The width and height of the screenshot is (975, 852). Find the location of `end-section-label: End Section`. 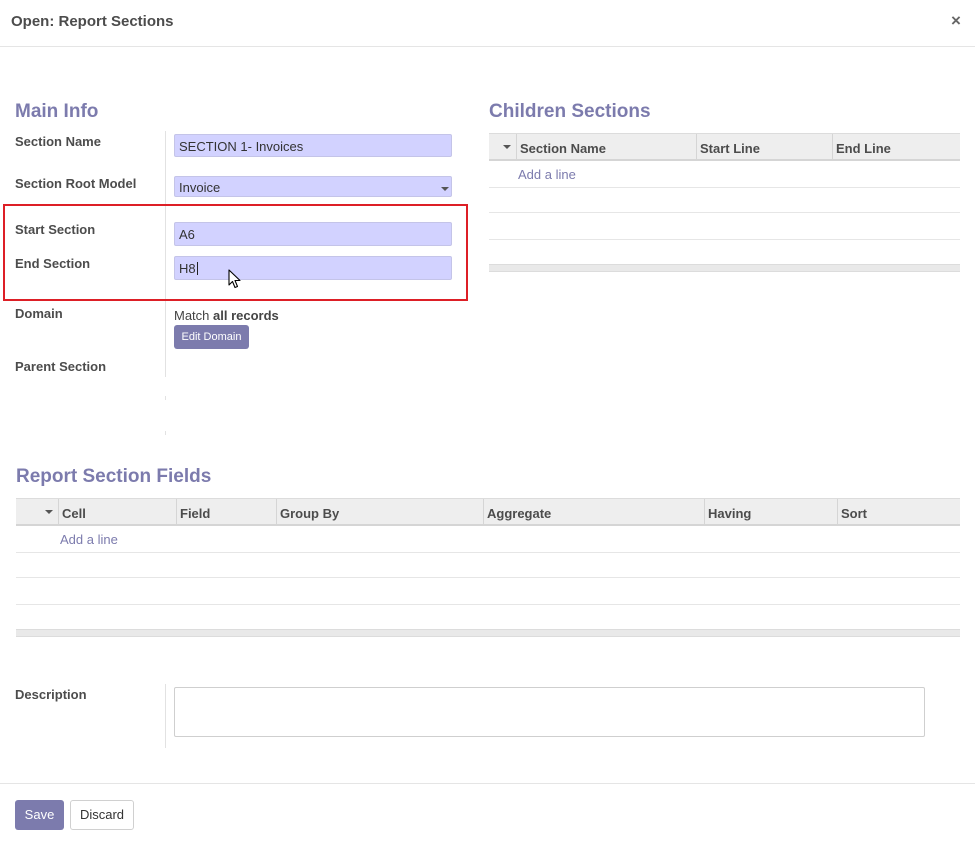

end-section-label: End Section is located at coordinates (53, 263).